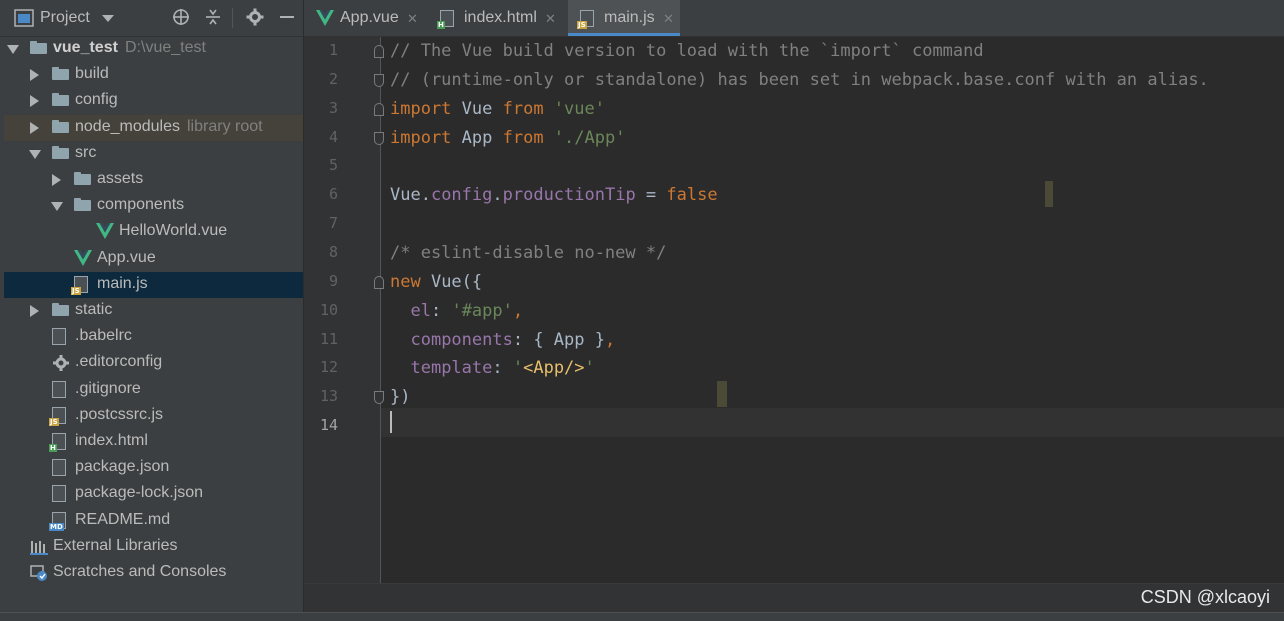 The width and height of the screenshot is (1284, 621). I want to click on tree-item: HelloWorld.vue, so click(153, 232).